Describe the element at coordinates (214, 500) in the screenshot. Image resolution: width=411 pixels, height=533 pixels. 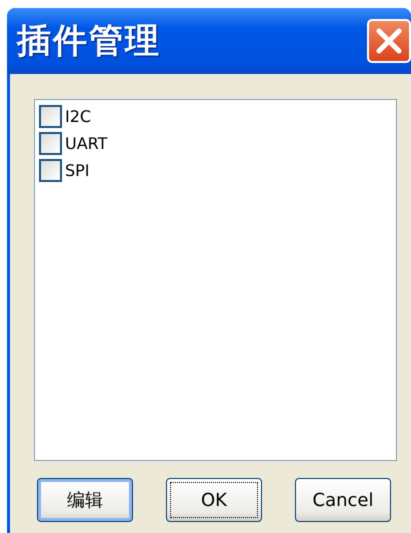
I see `dialog-button: OK` at that location.